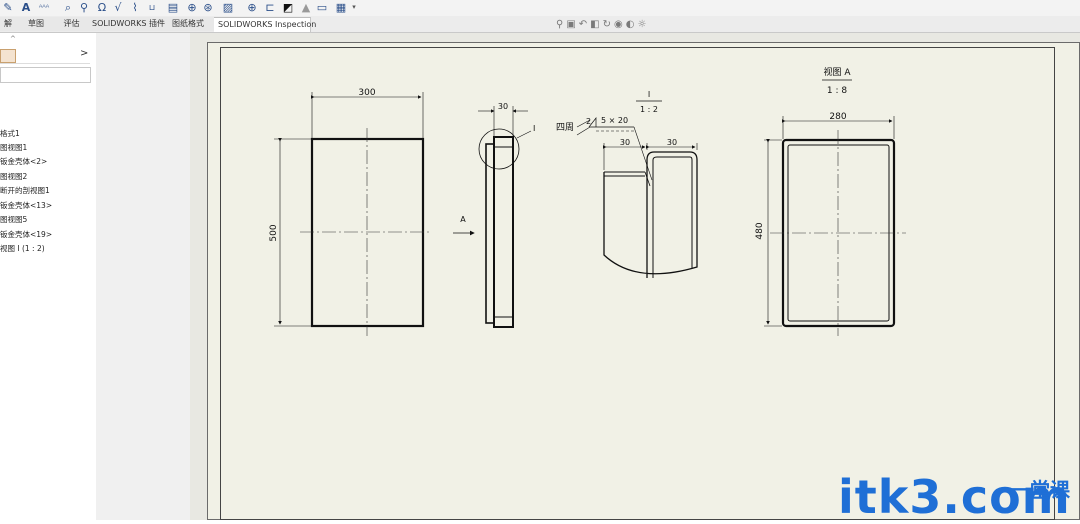  I want to click on watermark-sub: 一堂课, so click(1040, 490).